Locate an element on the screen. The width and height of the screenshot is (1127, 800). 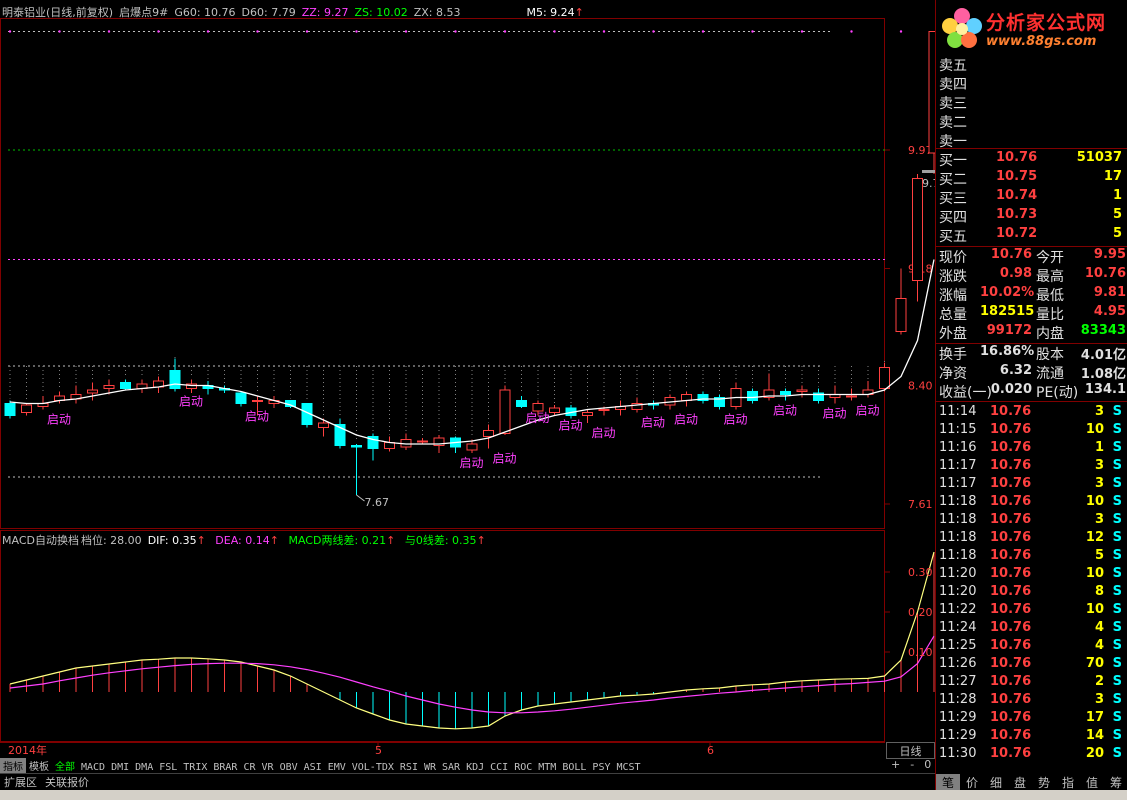
price-axis-label: 7.61 is located at coordinates (920, 504).